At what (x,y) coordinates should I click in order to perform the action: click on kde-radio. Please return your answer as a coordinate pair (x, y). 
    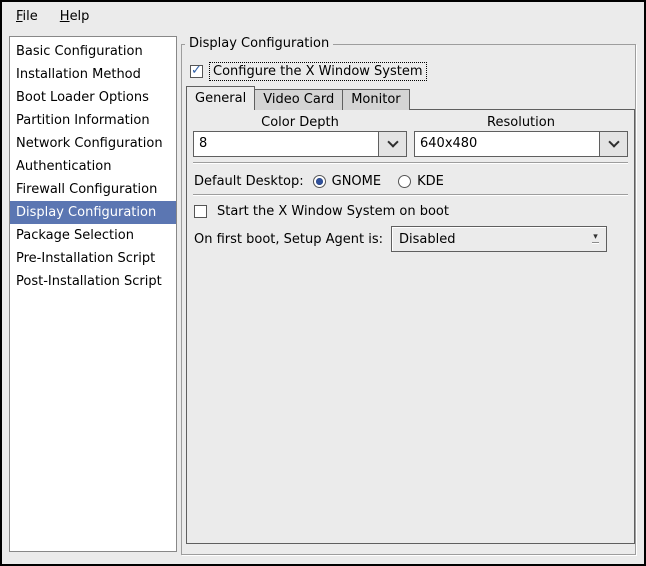
    Looking at the image, I should click on (405, 181).